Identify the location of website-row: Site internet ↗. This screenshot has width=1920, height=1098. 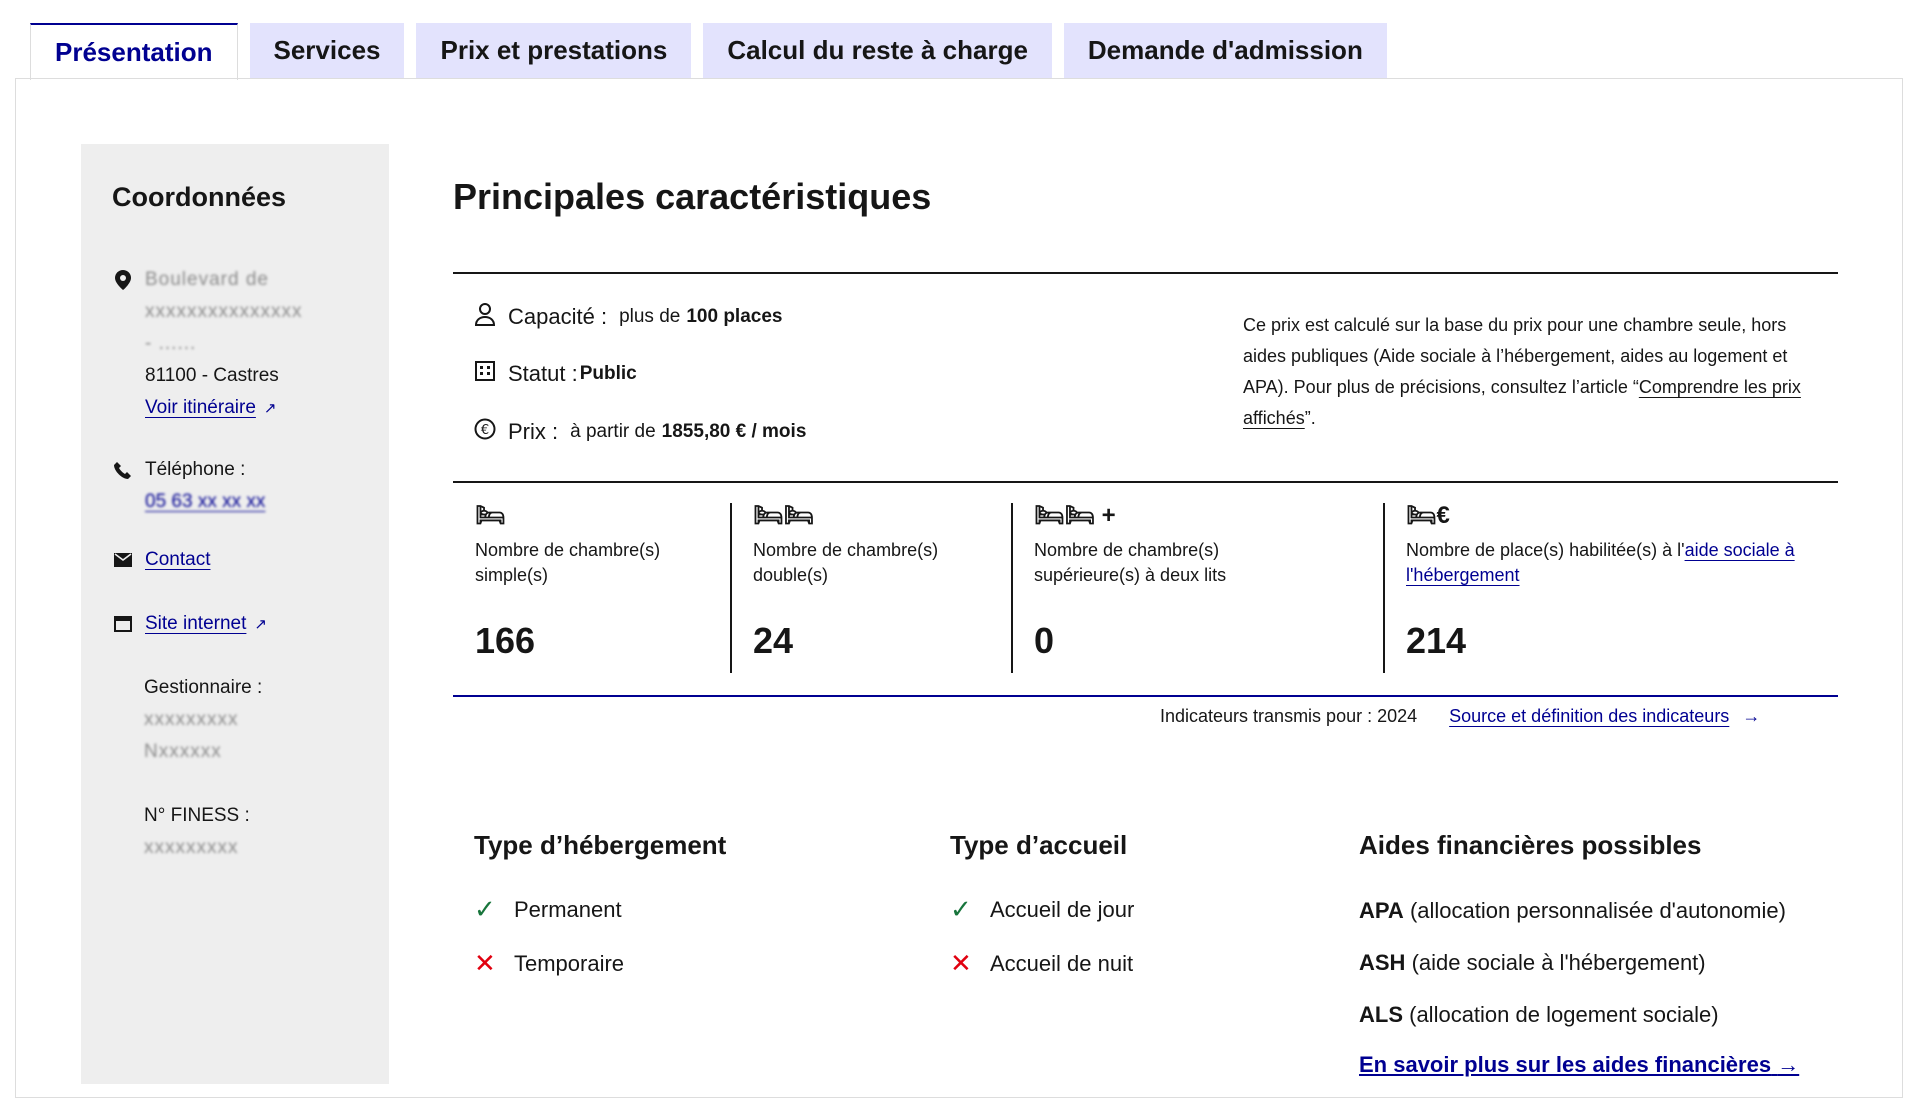
(190, 624).